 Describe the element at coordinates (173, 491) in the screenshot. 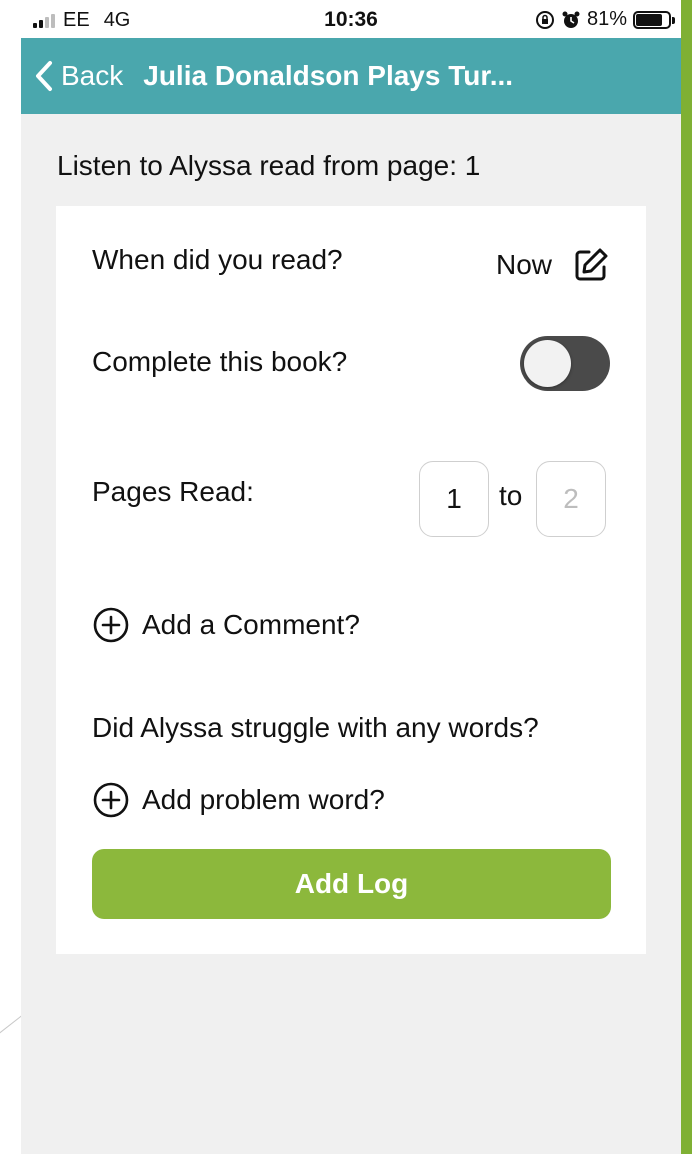

I see `pages-read-label: Pages Read:` at that location.